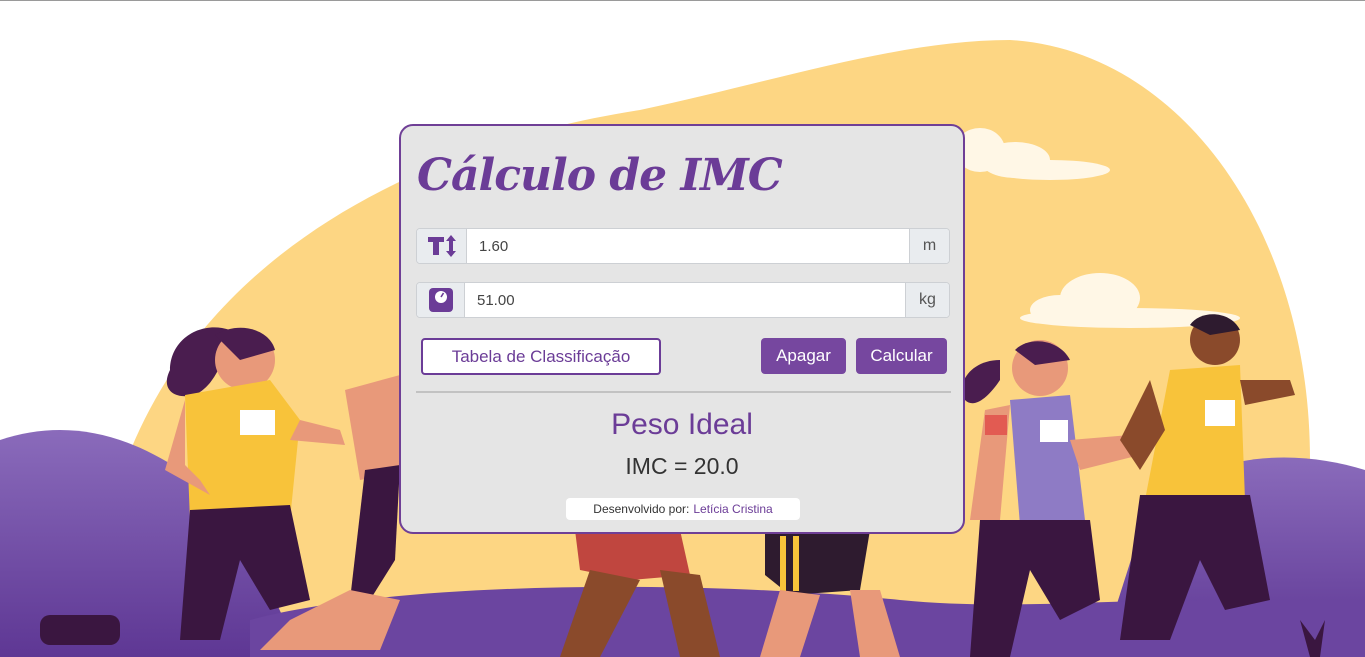  Describe the element at coordinates (927, 300) in the screenshot. I see `weight-unit: kg` at that location.